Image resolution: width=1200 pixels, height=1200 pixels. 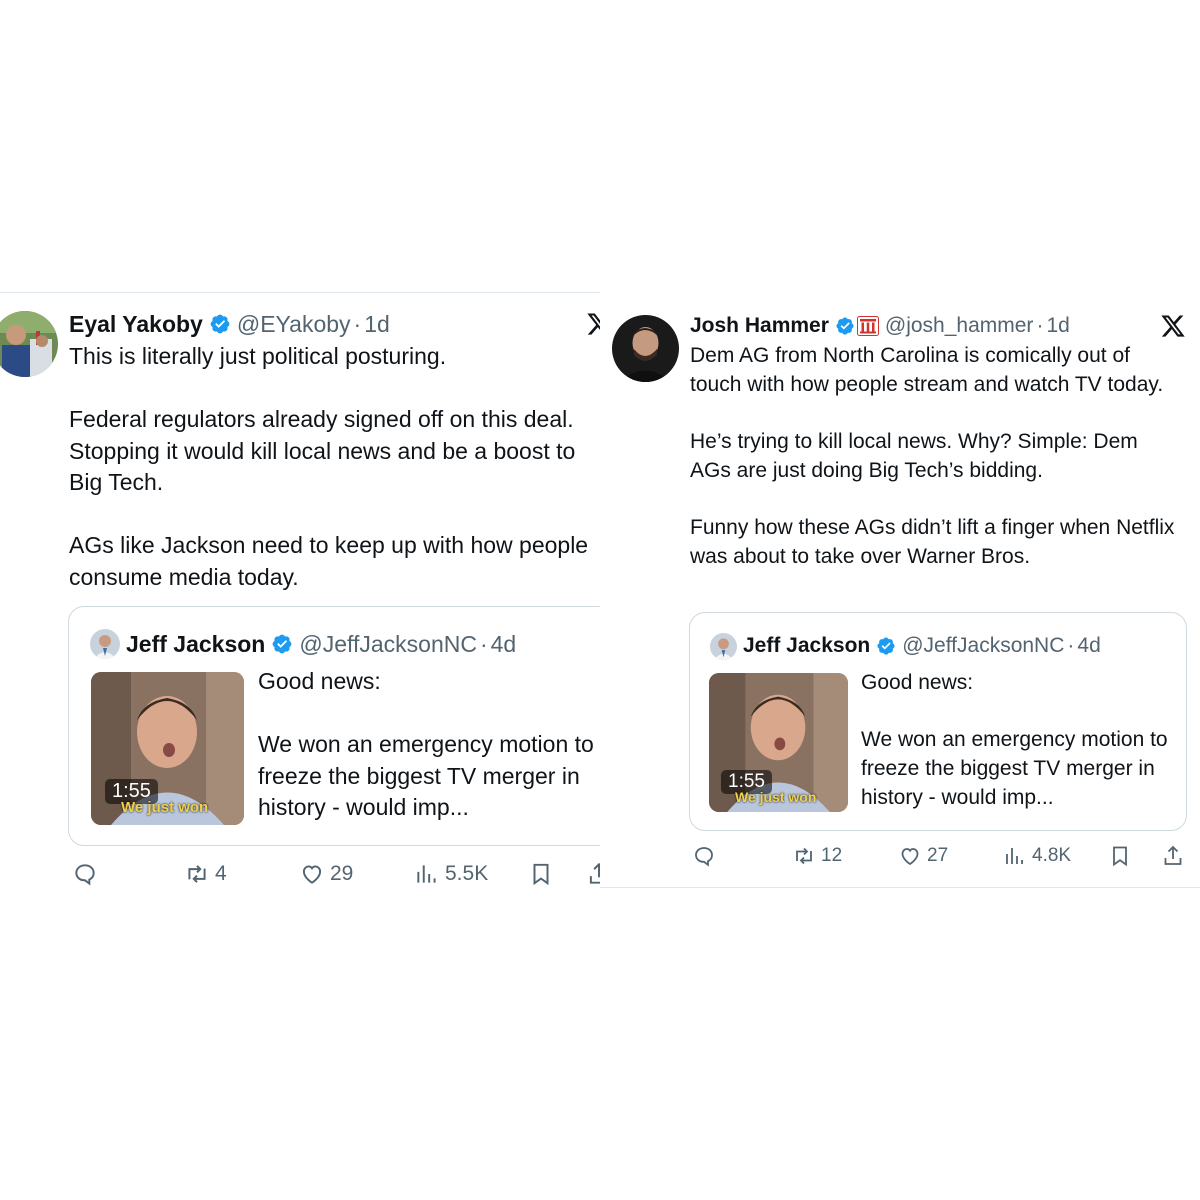 I want to click on like-button: 29, so click(x=326, y=874).